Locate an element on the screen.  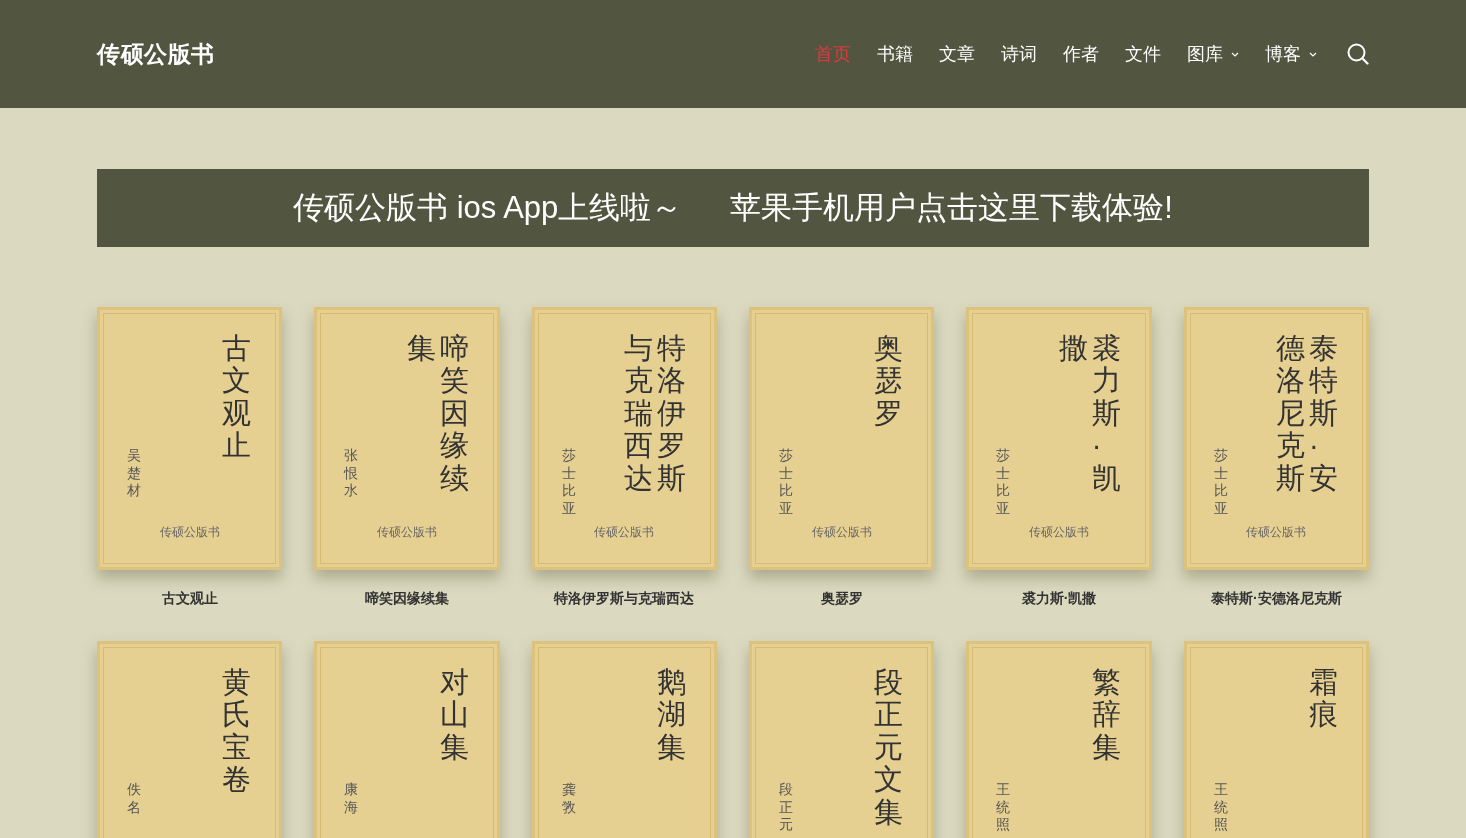
cover-title: 与克瑞西达 is located at coordinates (638, 413).